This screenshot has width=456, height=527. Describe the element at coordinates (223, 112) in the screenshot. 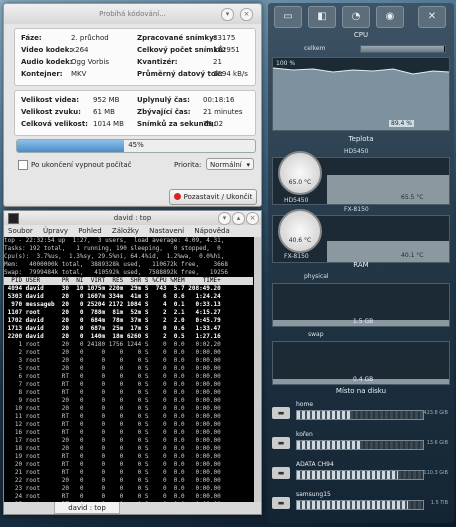

I see `remaining-time-value: 21 minutes` at that location.